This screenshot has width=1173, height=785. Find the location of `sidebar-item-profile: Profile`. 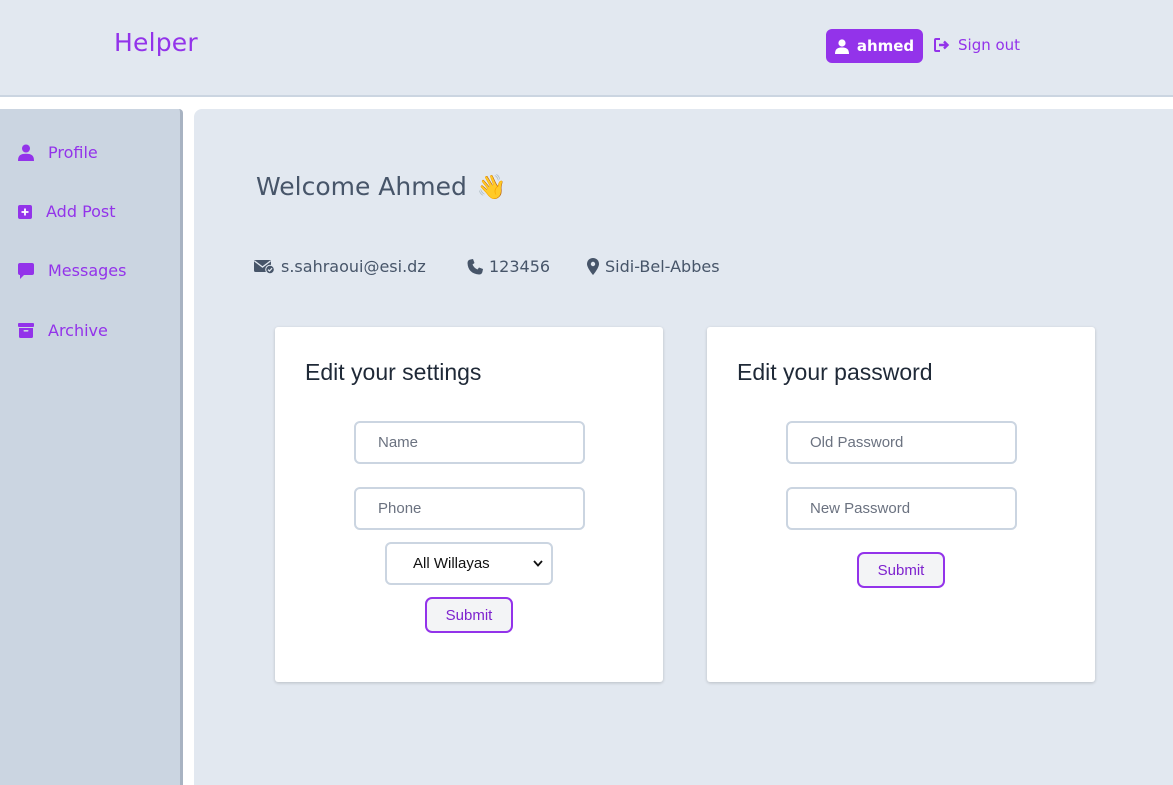

sidebar-item-profile: Profile is located at coordinates (58, 152).